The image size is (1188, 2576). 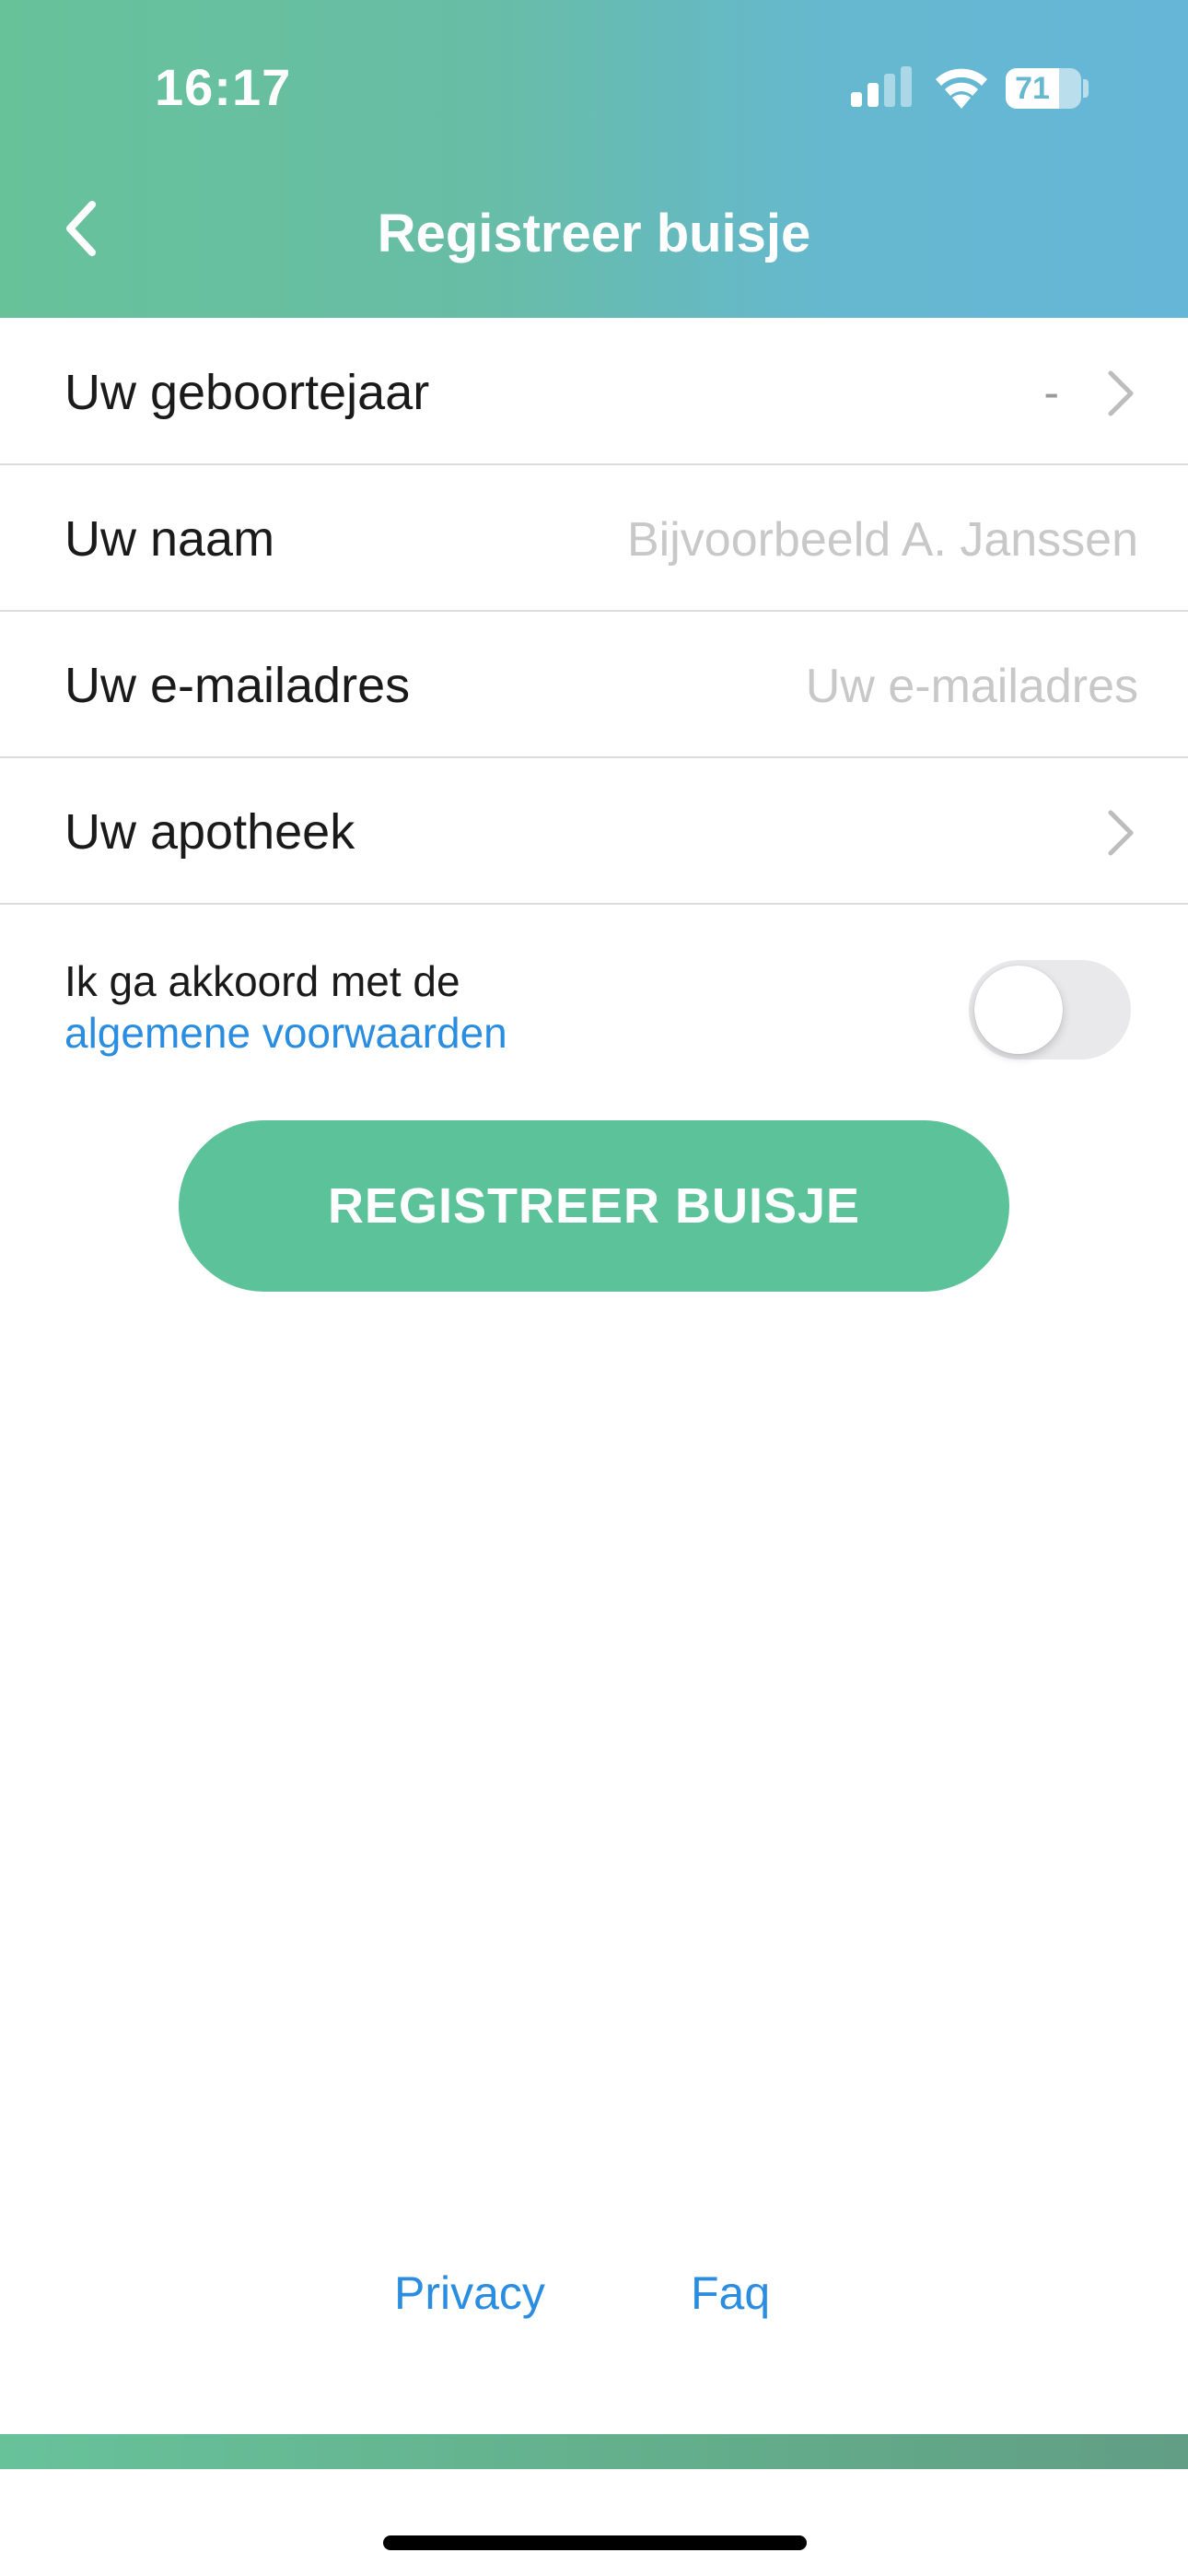 What do you see at coordinates (594, 233) in the screenshot?
I see `page-title: Registreer buisje` at bounding box center [594, 233].